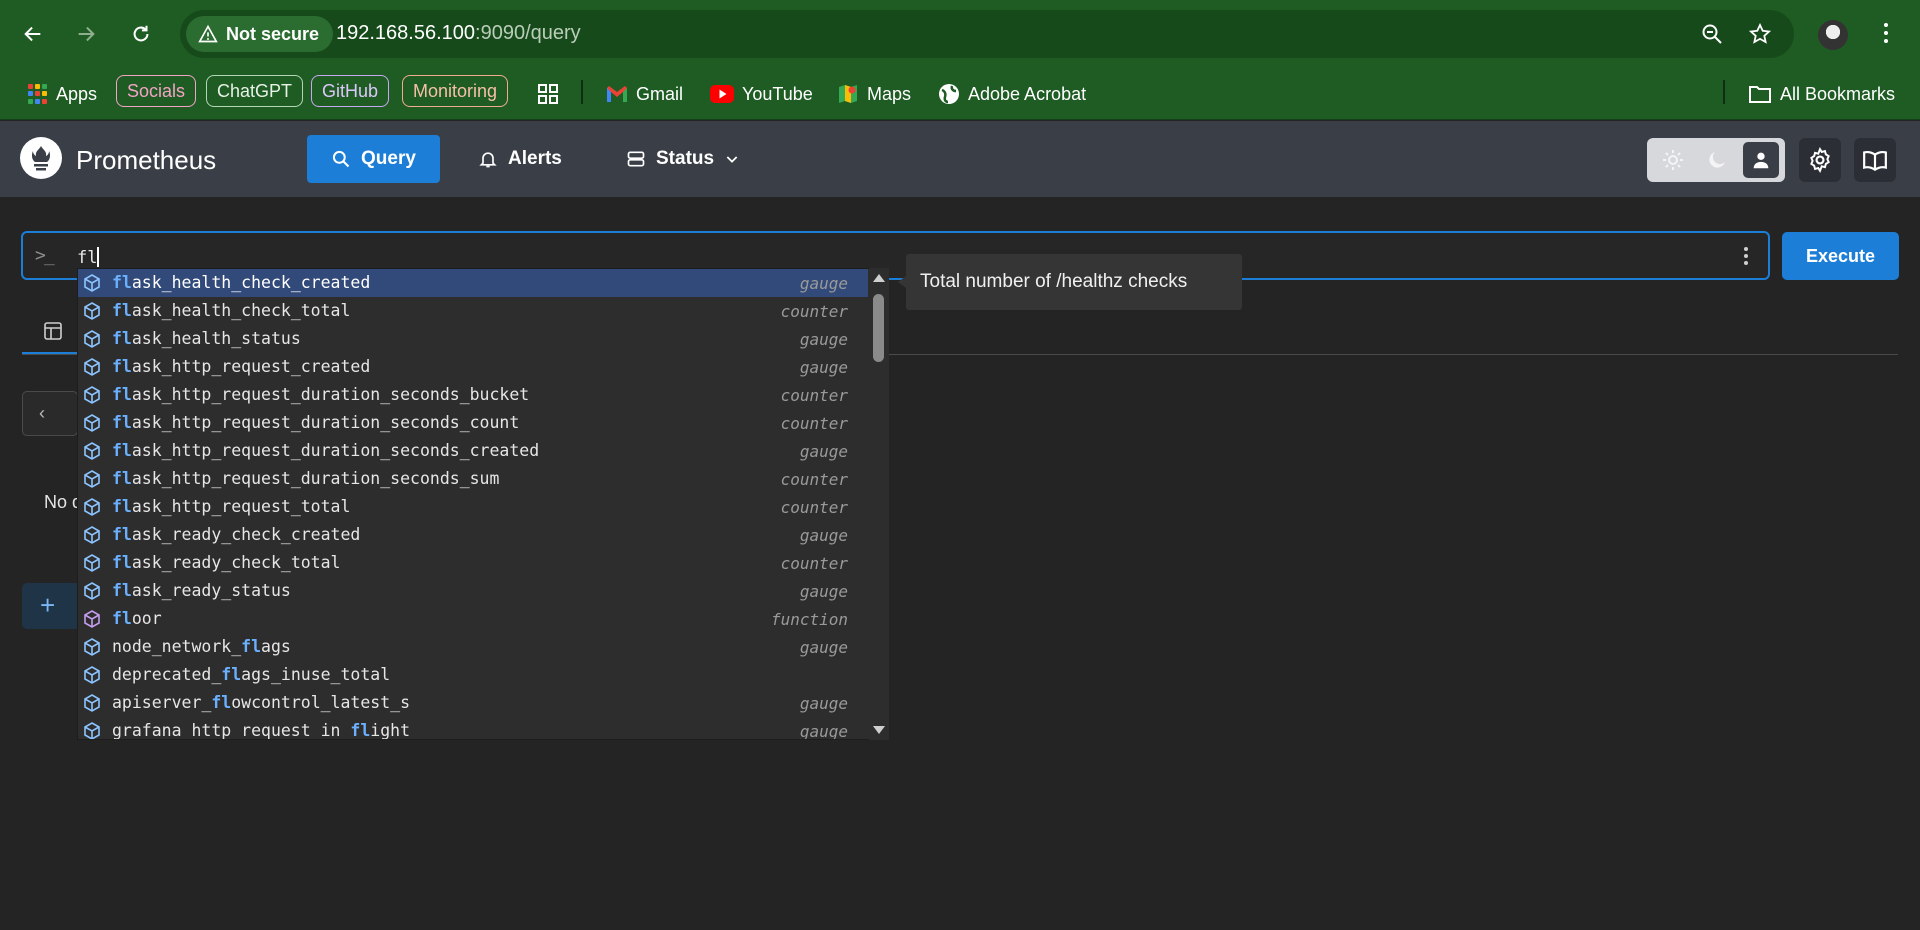 This screenshot has height=930, width=1920. What do you see at coordinates (732, 159) in the screenshot?
I see `chevron-down-icon` at bounding box center [732, 159].